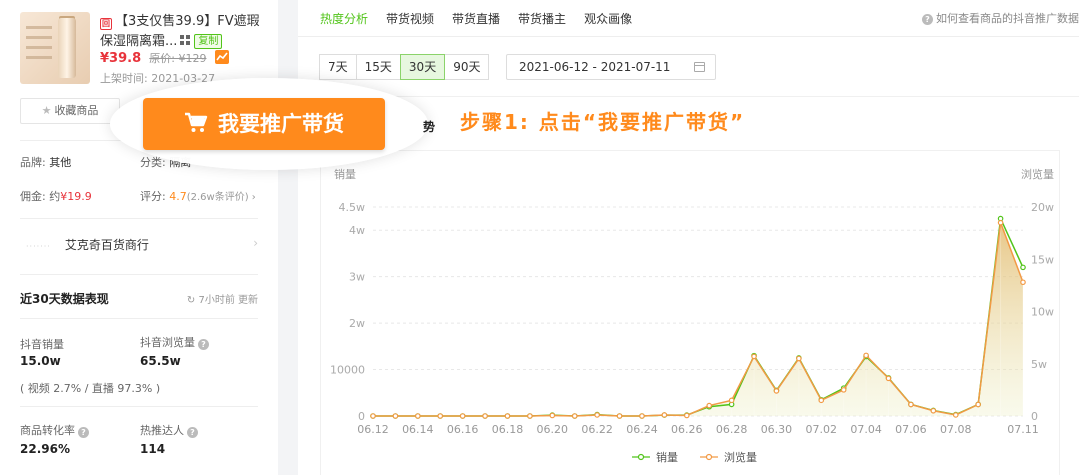 This screenshot has height=475, width=1079. Describe the element at coordinates (357, 323) in the screenshot. I see `y-left-tick-label: 2w` at that location.